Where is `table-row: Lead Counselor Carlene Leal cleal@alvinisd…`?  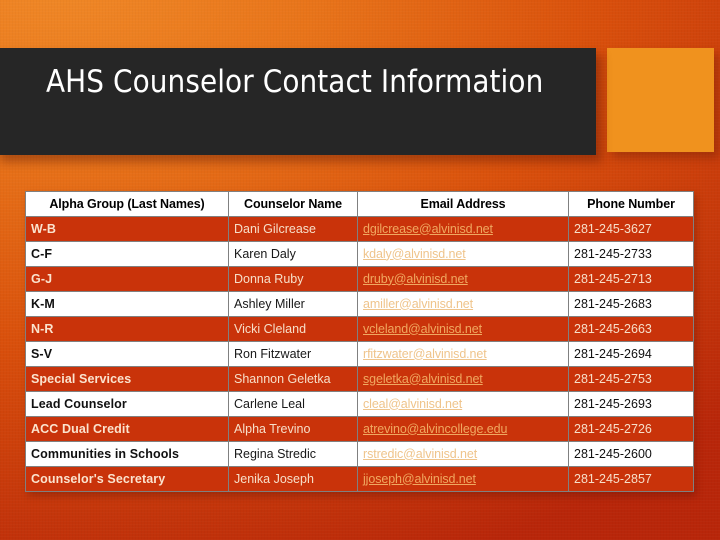 table-row: Lead Counselor Carlene Leal cleal@alvinisd… is located at coordinates (359, 404).